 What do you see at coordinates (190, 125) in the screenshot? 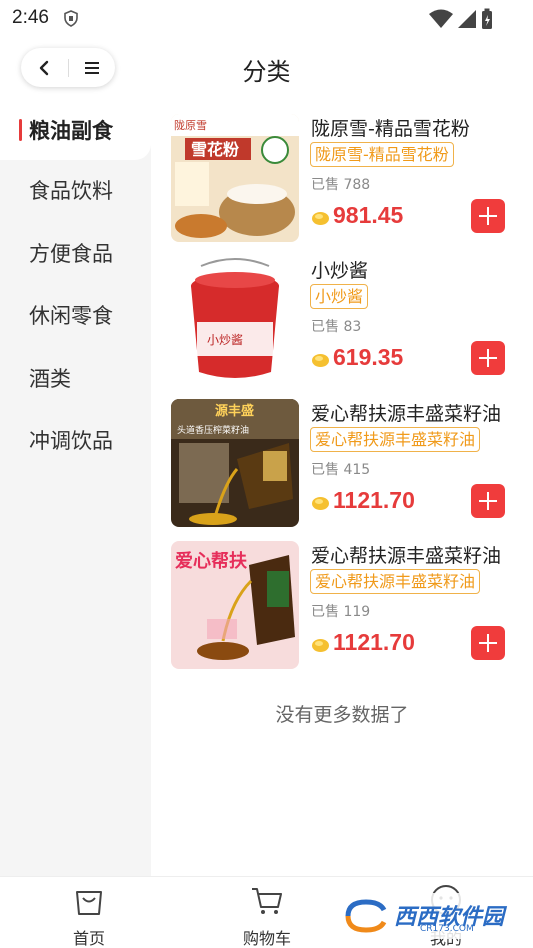
I see `thumb-brand: 陇原雪` at bounding box center [190, 125].